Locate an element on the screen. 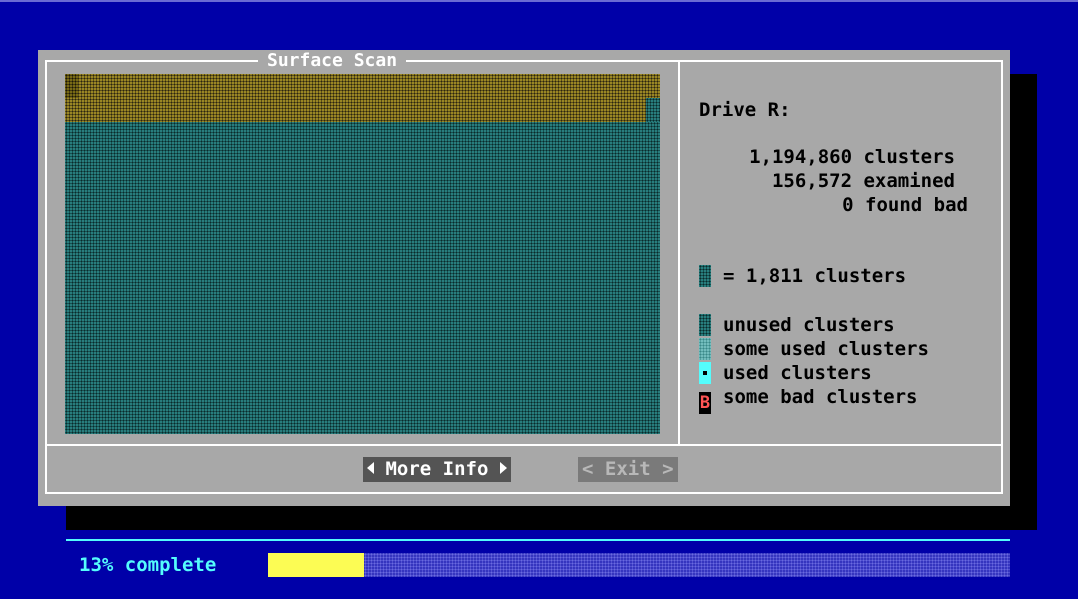 Image resolution: width=1078 pixels, height=599 pixels. cluster-map-scanned-region is located at coordinates (362, 98).